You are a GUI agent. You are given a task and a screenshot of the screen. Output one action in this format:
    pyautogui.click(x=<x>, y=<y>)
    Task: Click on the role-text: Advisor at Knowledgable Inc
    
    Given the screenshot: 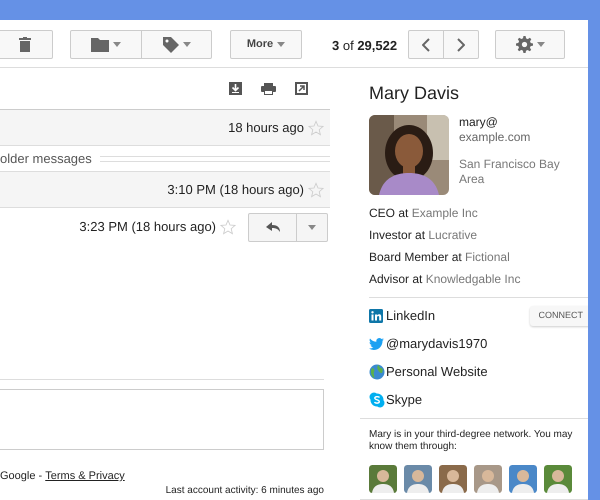 What is the action you would take?
    pyautogui.click(x=445, y=279)
    